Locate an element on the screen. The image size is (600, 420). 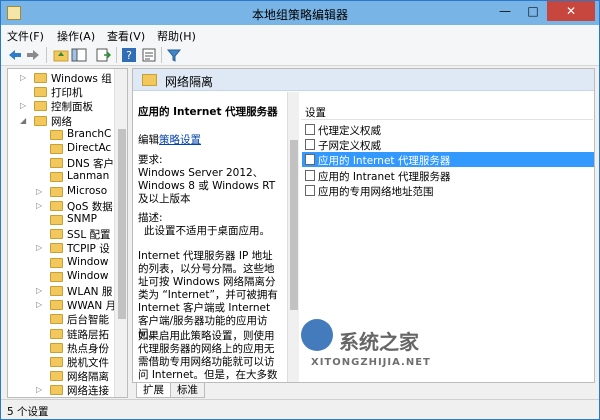
policy-setting-row: 子网定义权威 is located at coordinates (448, 144).